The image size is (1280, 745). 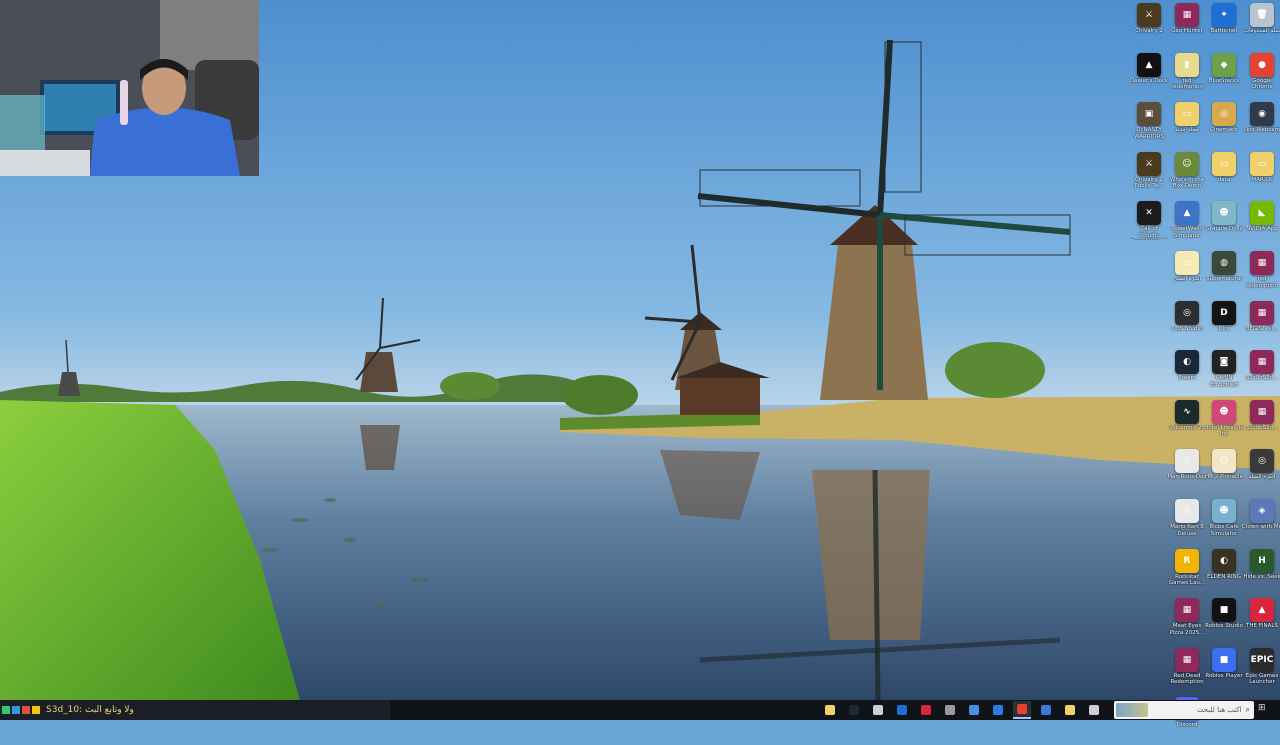 What do you see at coordinates (1224, 381) in the screenshot?
I see `desktop-icon-label: CABIN Embodied` at bounding box center [1224, 381].